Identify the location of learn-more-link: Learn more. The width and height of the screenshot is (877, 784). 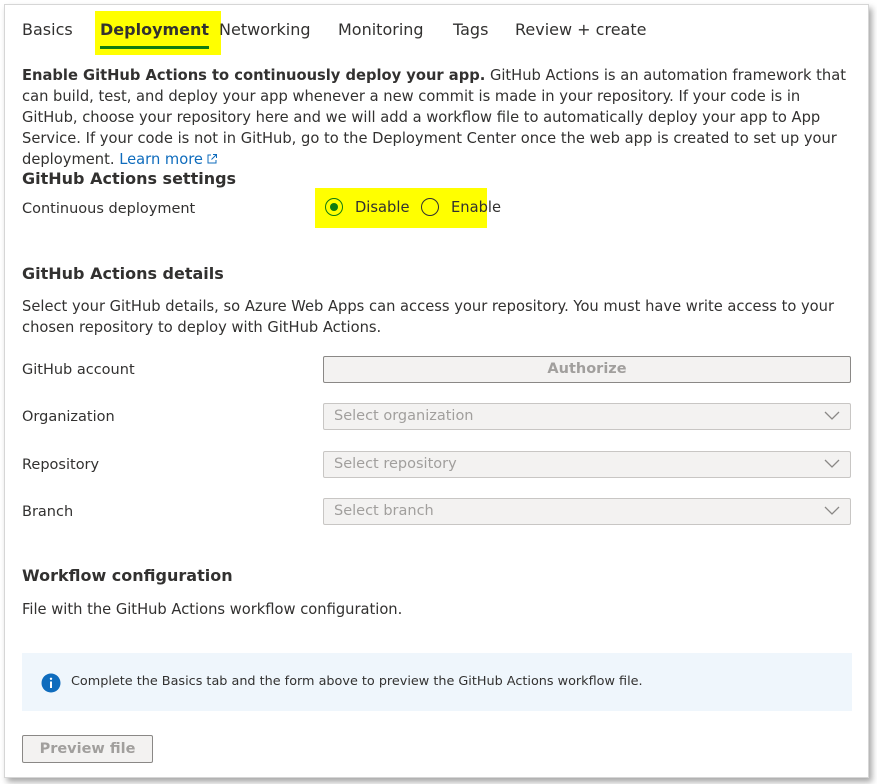
(168, 159).